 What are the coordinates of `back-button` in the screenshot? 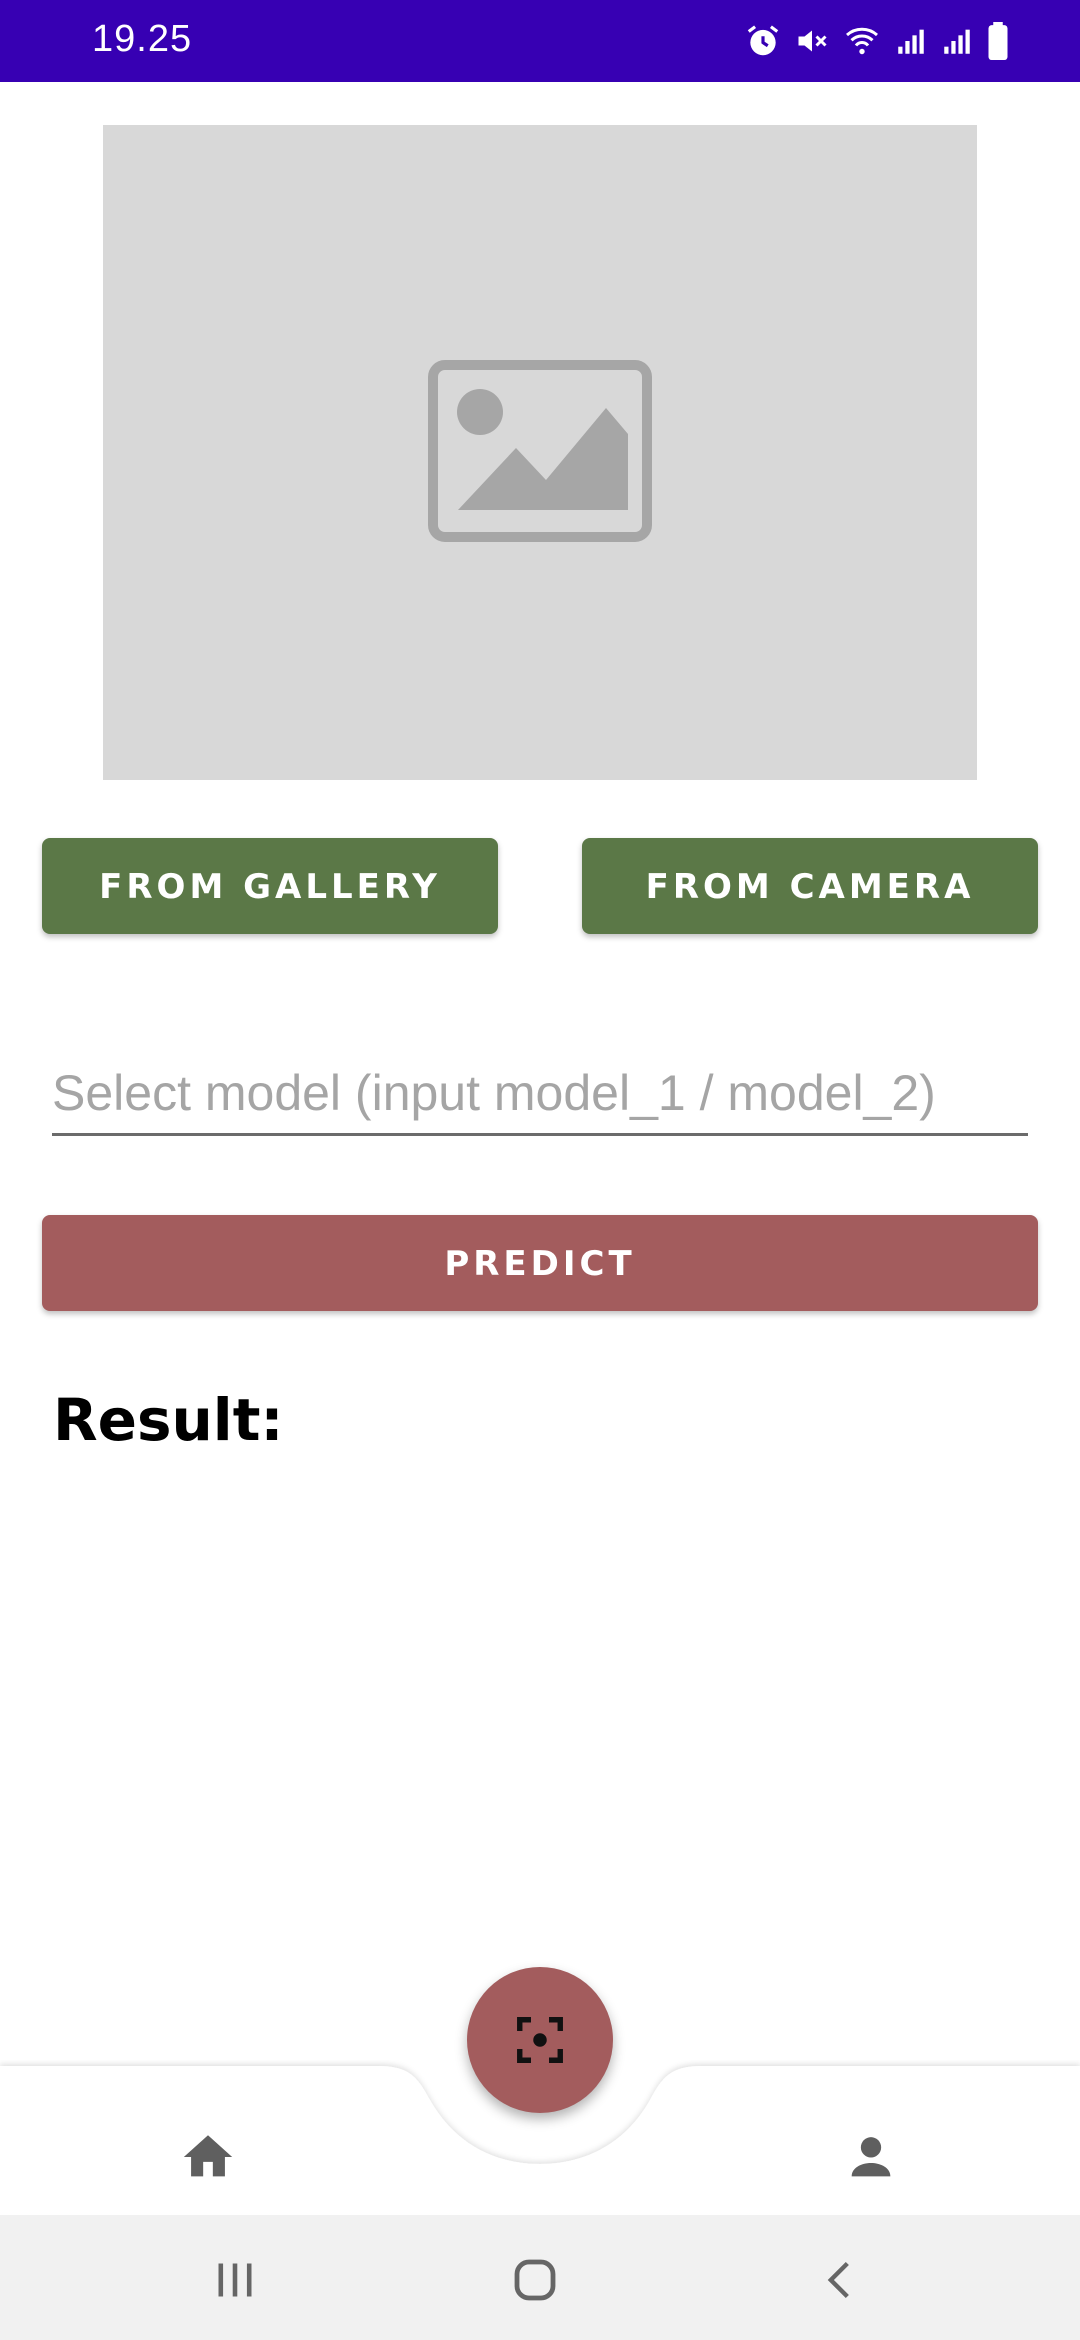 It's located at (840, 2280).